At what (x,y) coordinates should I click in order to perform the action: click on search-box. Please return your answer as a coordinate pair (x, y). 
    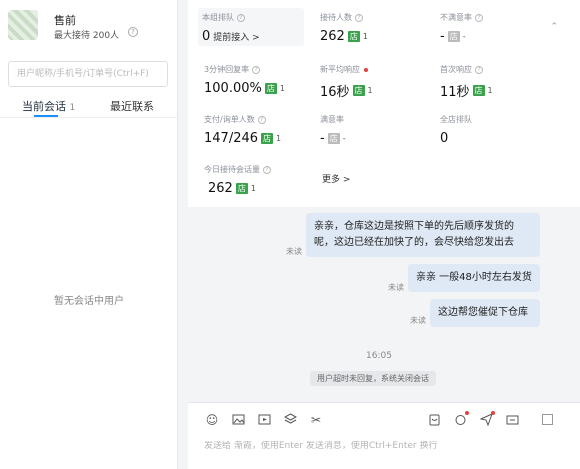
    Looking at the image, I should click on (88, 74).